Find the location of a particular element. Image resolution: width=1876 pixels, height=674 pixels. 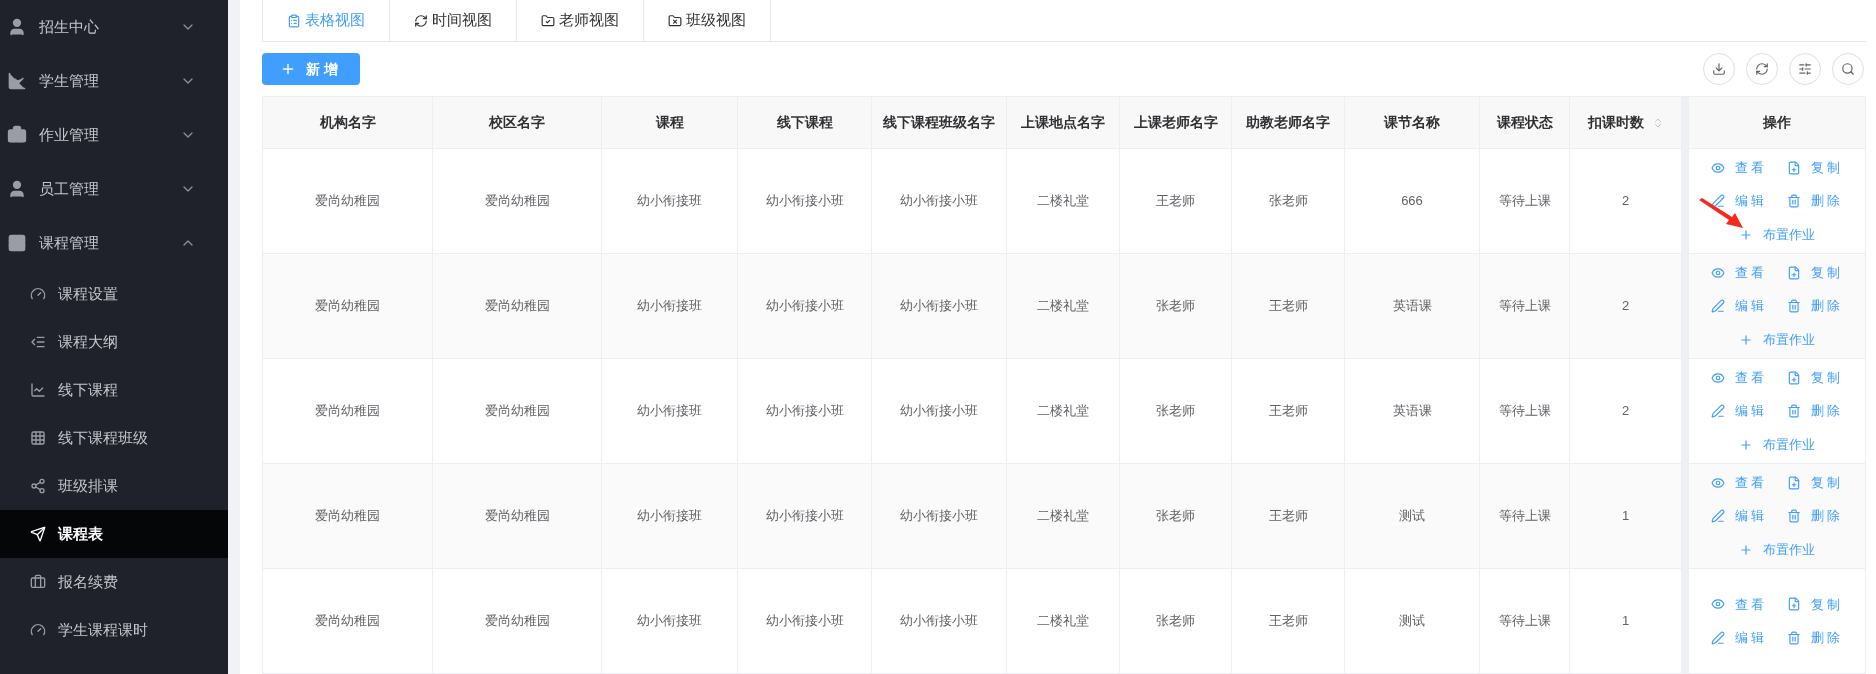

sidebar-submenu-item: 课程设置 is located at coordinates (114, 294).